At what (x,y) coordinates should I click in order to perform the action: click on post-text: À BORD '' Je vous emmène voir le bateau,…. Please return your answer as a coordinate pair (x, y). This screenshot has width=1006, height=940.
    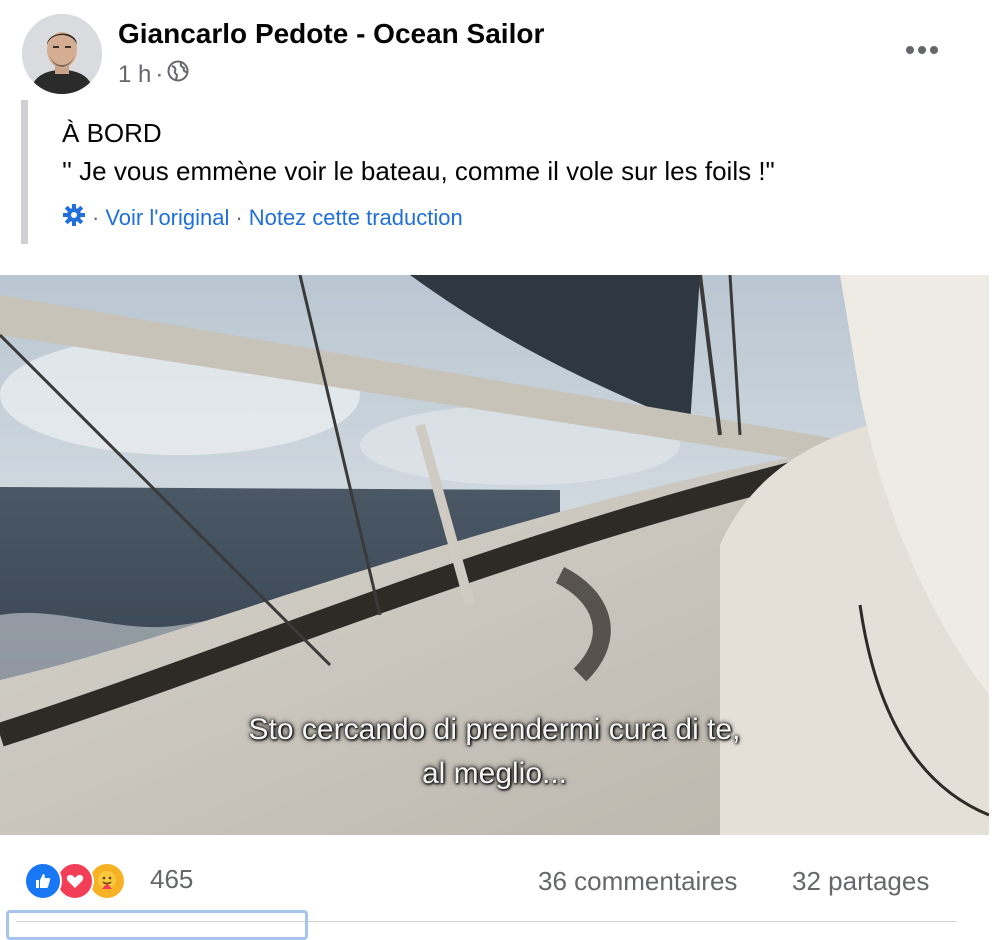
    Looking at the image, I should click on (418, 152).